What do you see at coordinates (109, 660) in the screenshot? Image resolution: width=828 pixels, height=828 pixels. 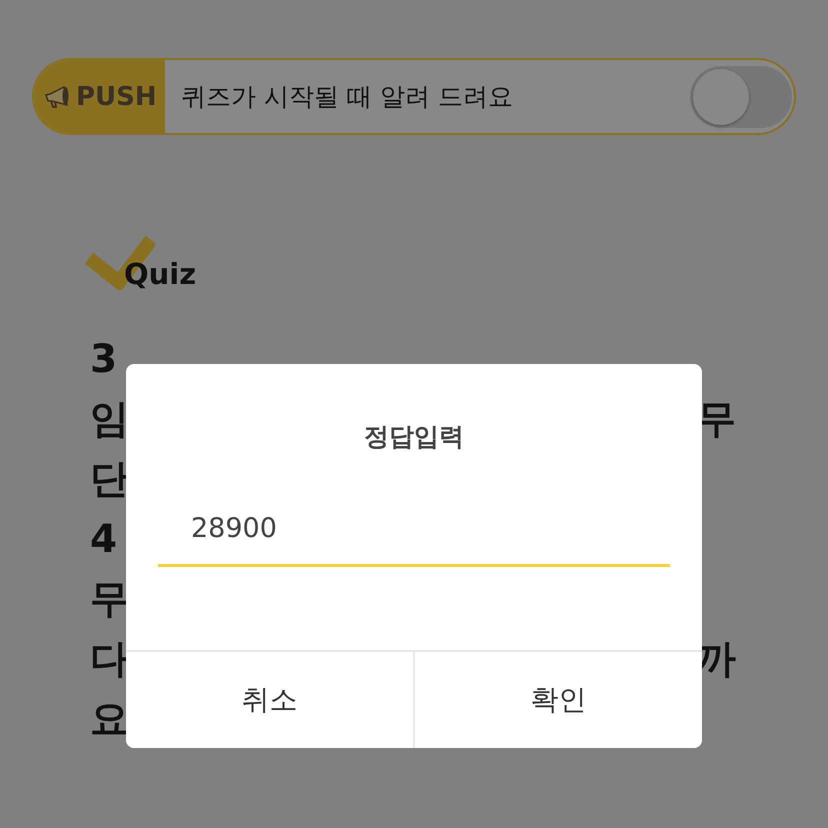 I see `question-text: 다` at bounding box center [109, 660].